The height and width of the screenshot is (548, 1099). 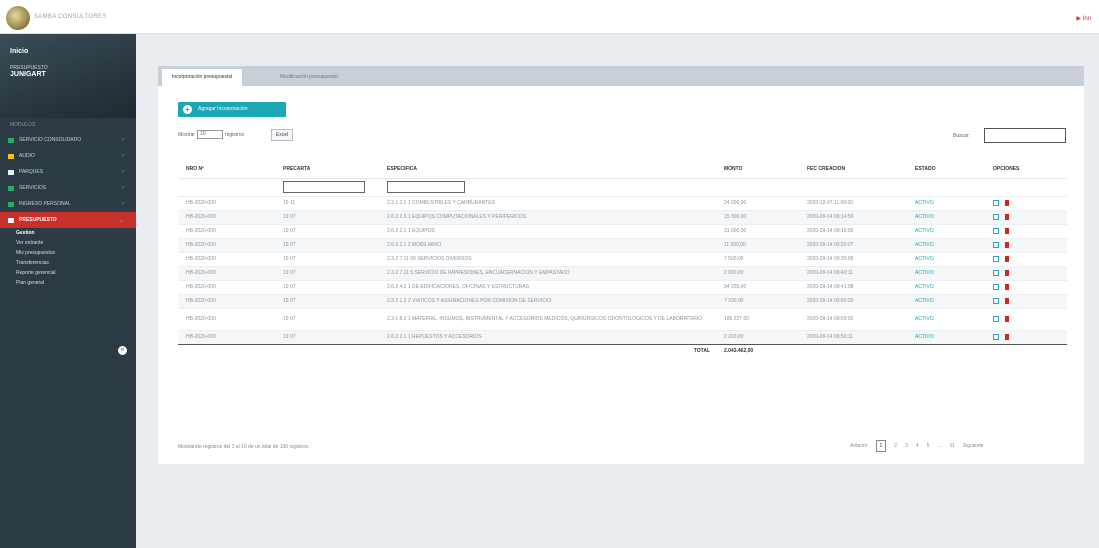 I want to click on pagination-previous: Anterior, so click(x=859, y=446).